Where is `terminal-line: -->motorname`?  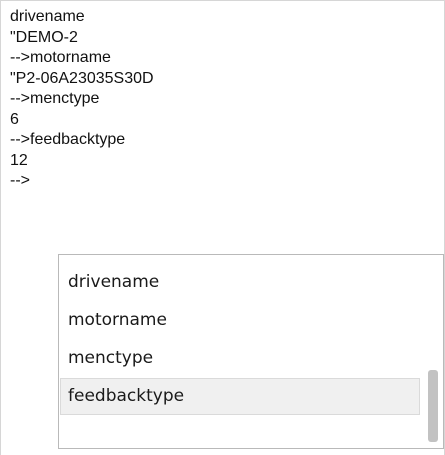 terminal-line: -->motorname is located at coordinates (60, 57).